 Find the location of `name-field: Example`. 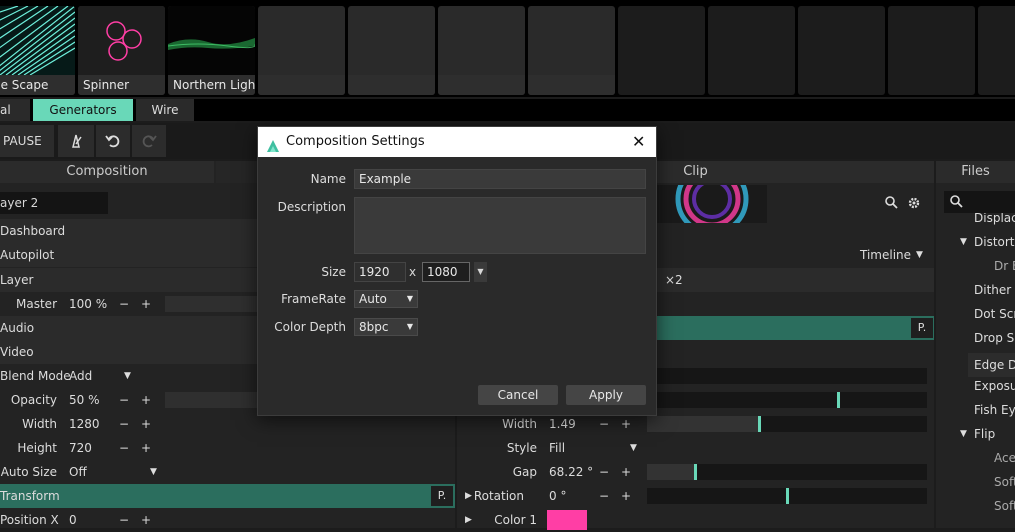

name-field: Example is located at coordinates (500, 179).